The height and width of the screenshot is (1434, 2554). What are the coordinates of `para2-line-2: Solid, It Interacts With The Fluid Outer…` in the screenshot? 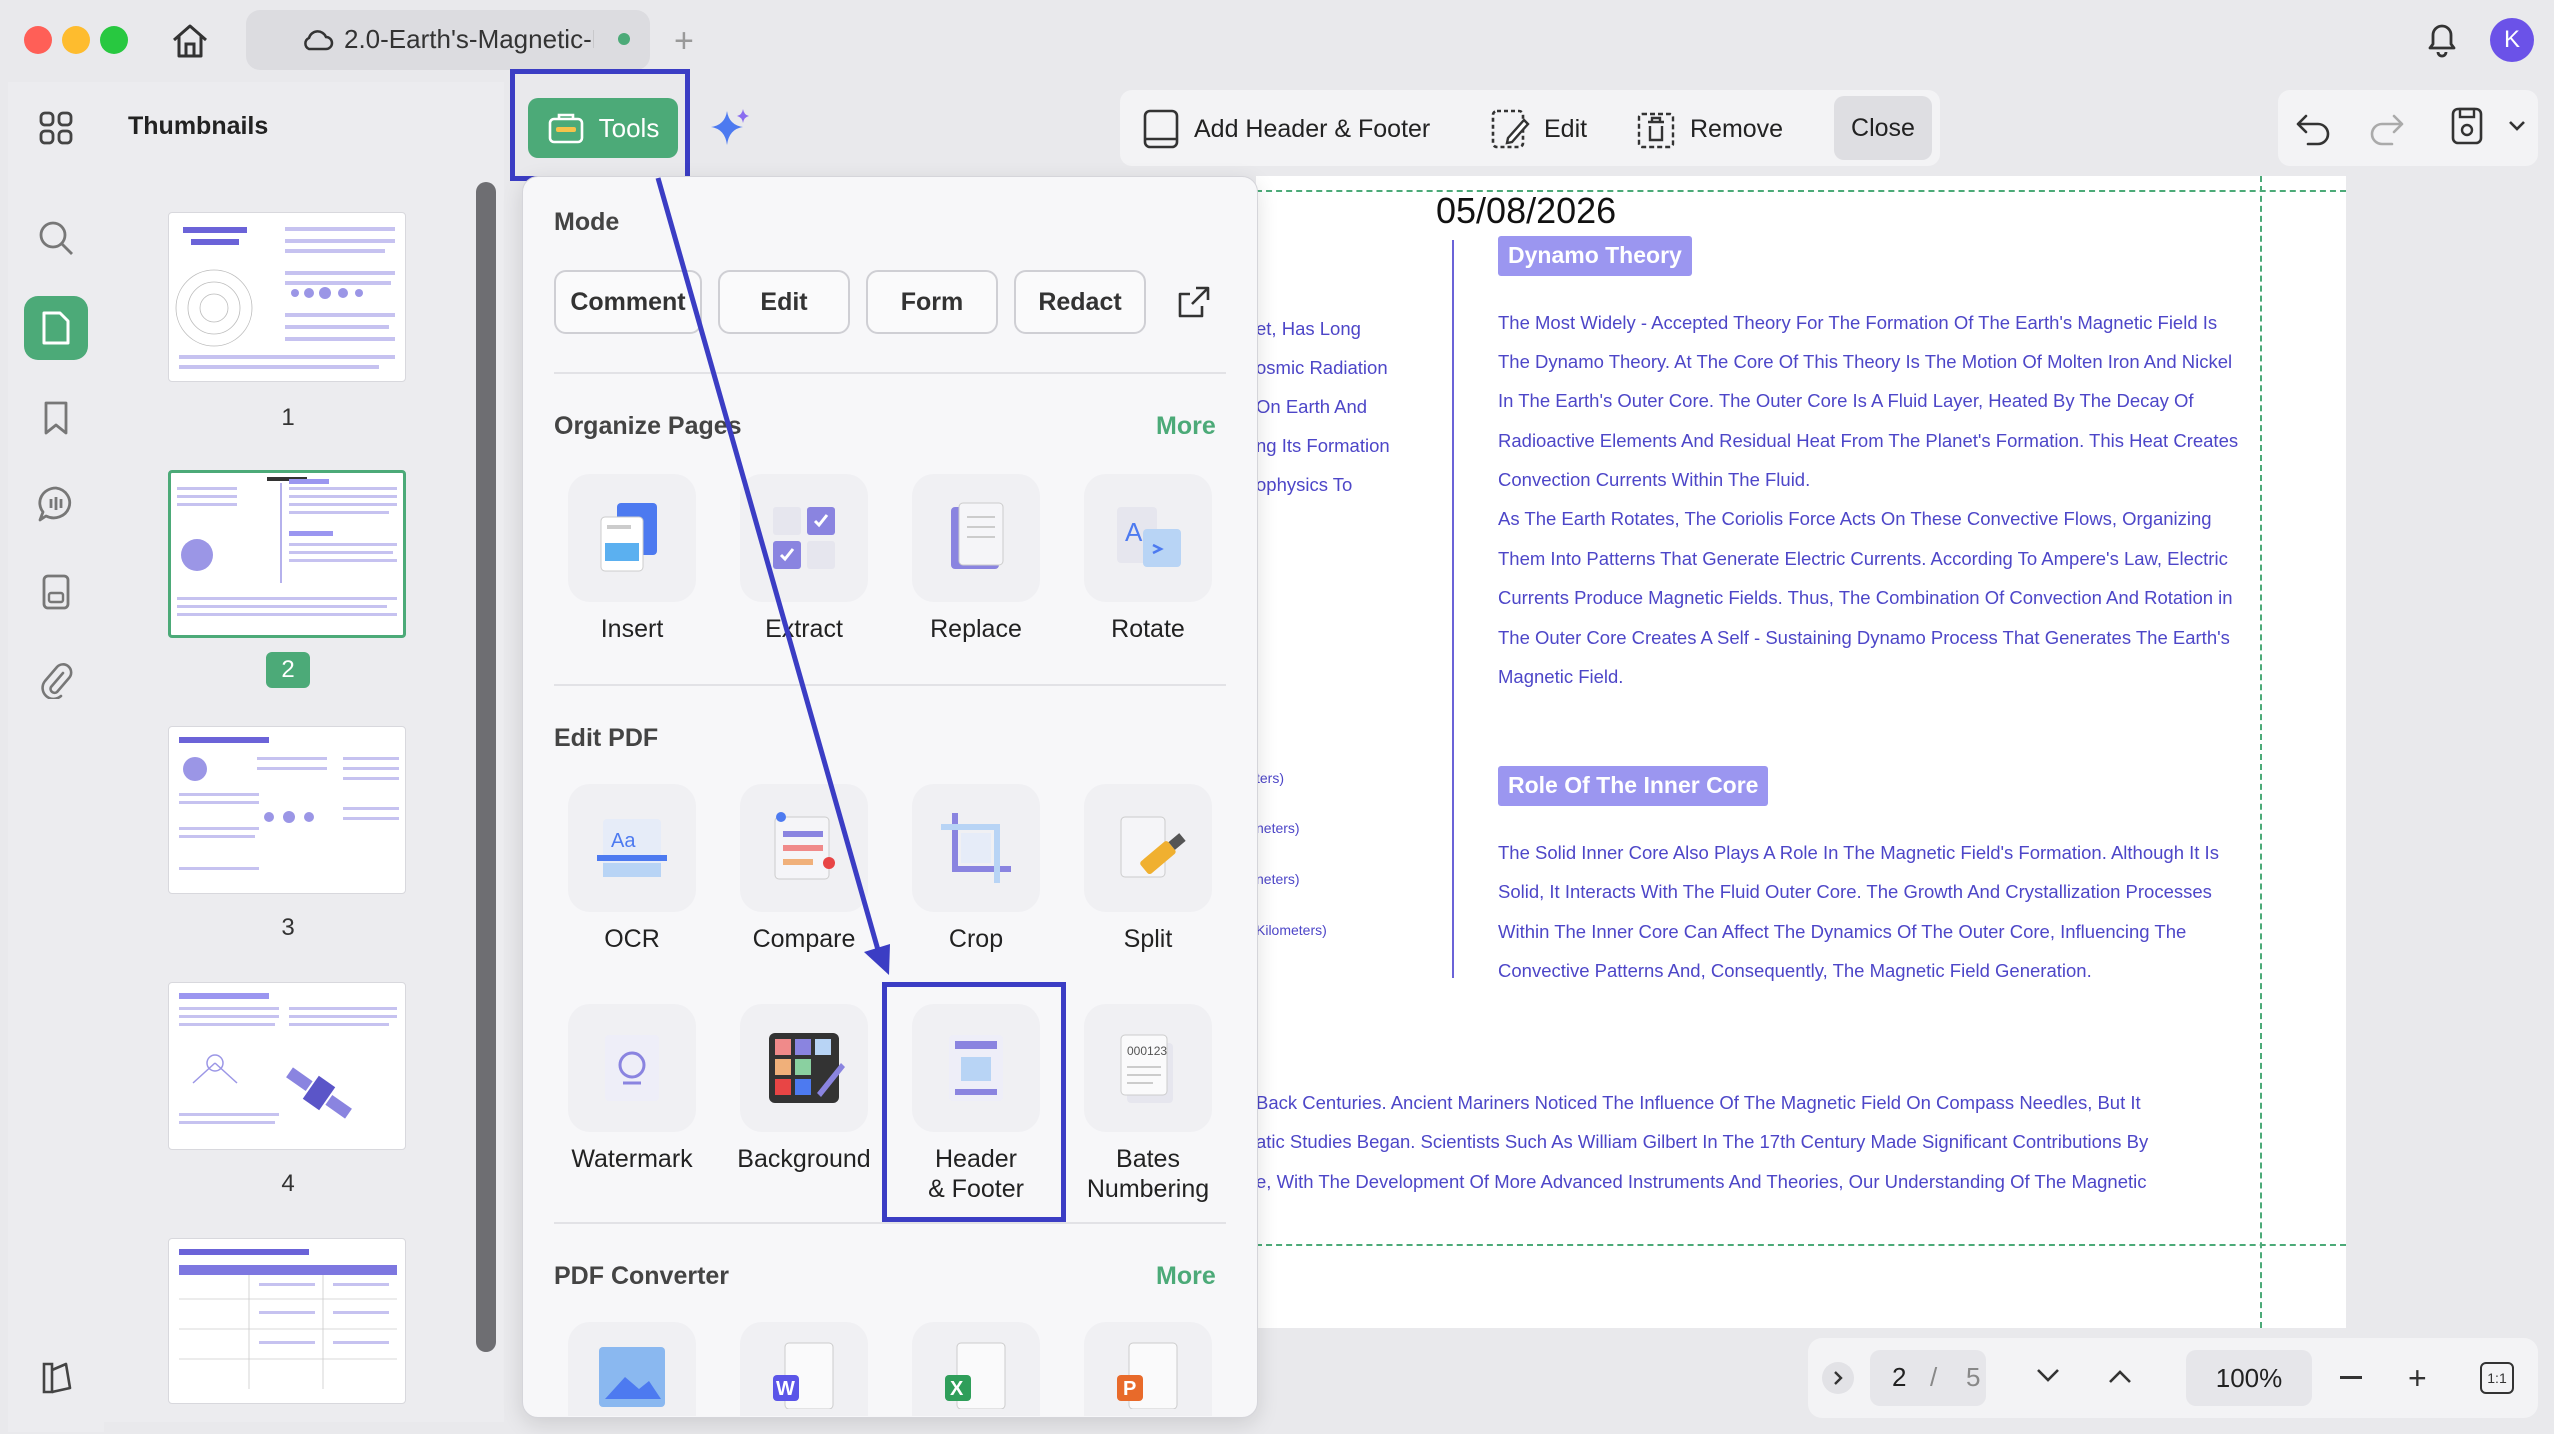 It's located at (1855, 891).